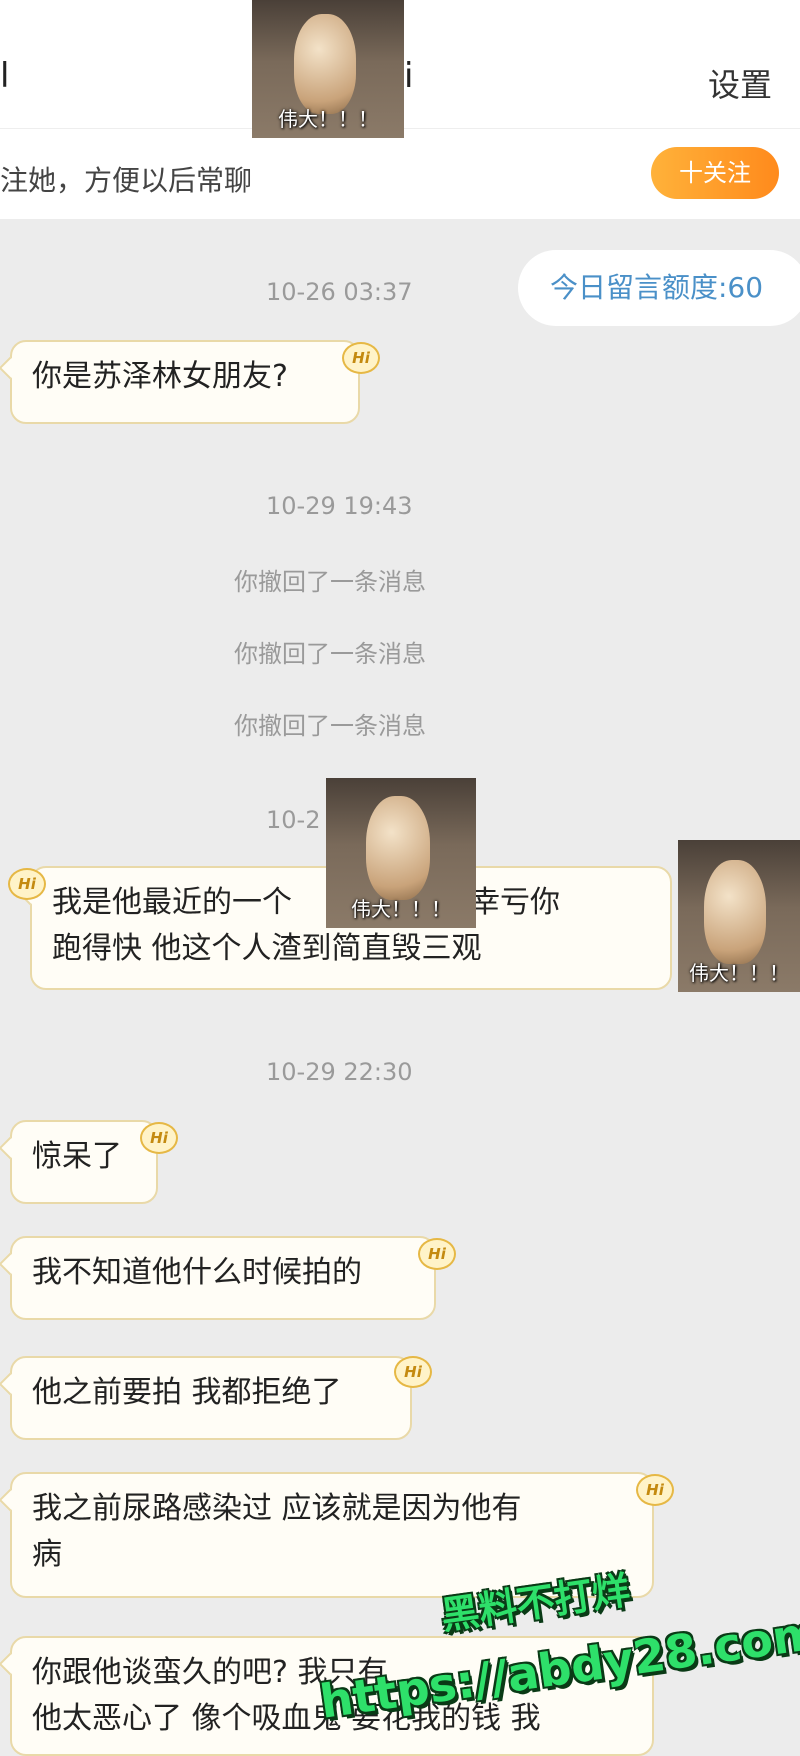  I want to click on follow-prompt: 注她，方便以后常聊, so click(126, 180).